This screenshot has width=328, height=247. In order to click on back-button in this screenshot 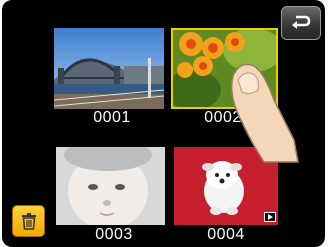, I will do `click(301, 23)`.